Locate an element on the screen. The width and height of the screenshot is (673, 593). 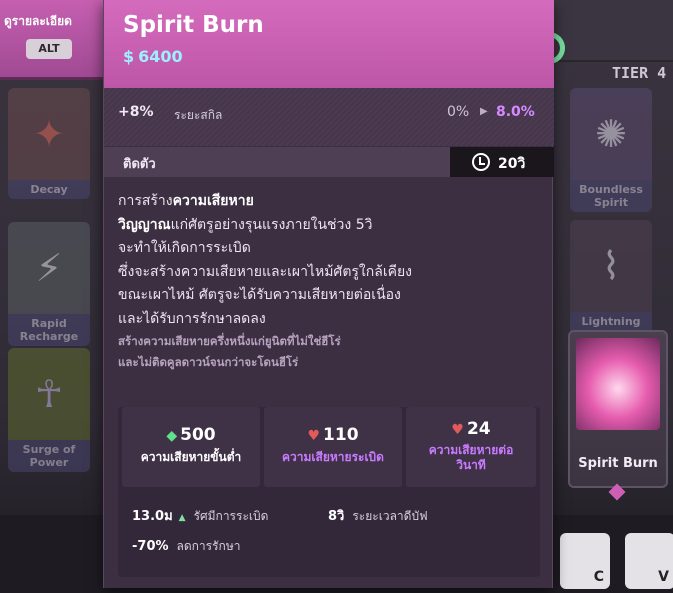
details-panel: ดูรายละเอียด ALT is located at coordinates (51, 40).